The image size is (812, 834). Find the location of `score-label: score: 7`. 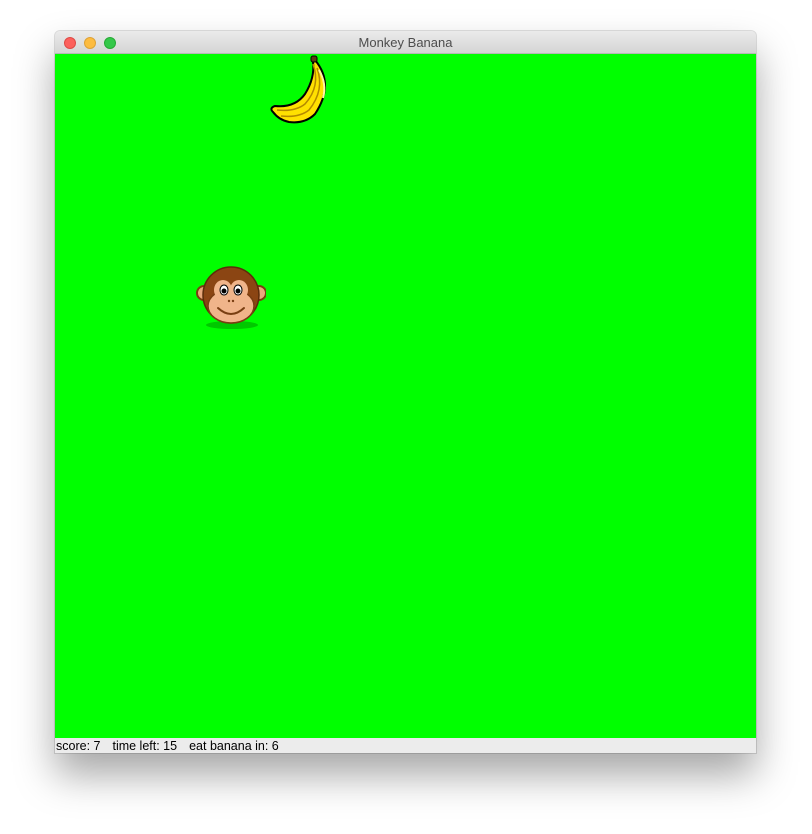

score-label: score: 7 is located at coordinates (78, 746).